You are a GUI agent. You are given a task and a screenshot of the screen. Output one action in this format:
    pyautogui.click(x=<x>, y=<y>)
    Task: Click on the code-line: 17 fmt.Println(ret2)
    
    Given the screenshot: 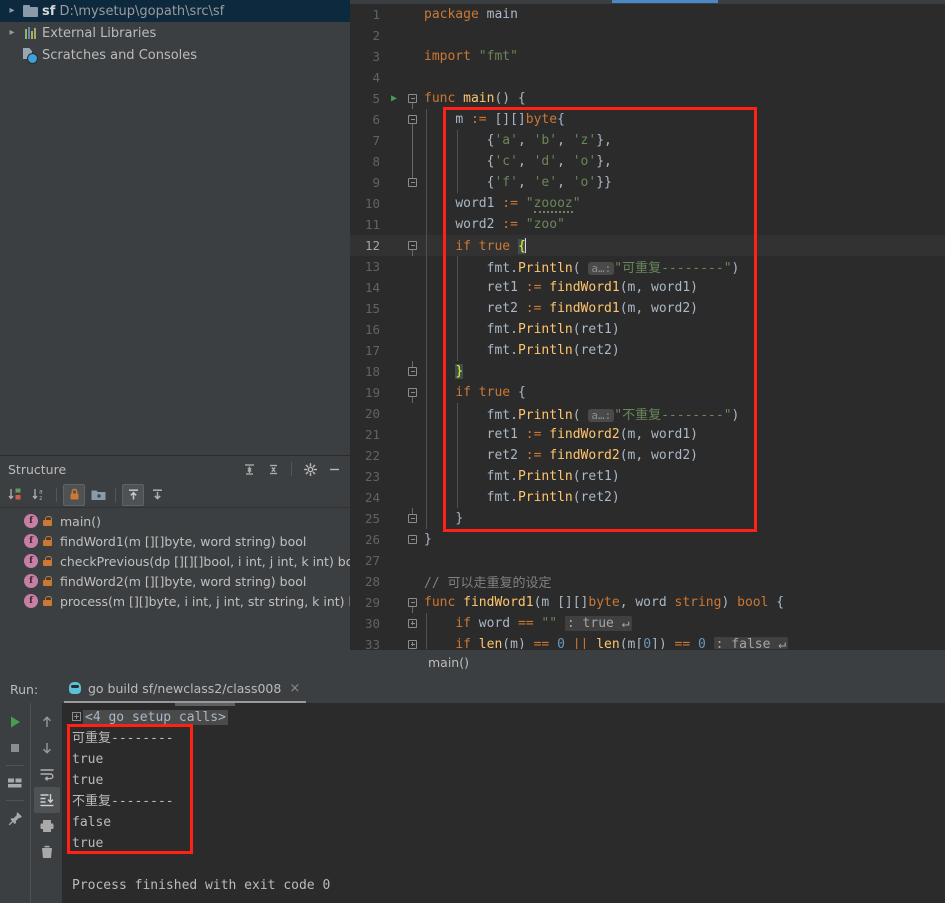 What is the action you would take?
    pyautogui.click(x=647, y=350)
    